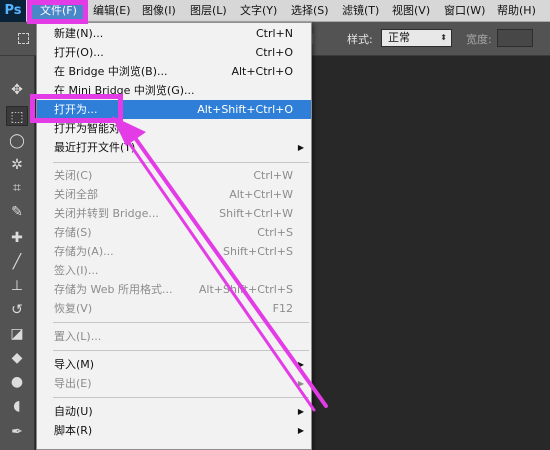  What do you see at coordinates (17, 286) in the screenshot?
I see `clone-stamp-tool-icon: ⊥` at bounding box center [17, 286].